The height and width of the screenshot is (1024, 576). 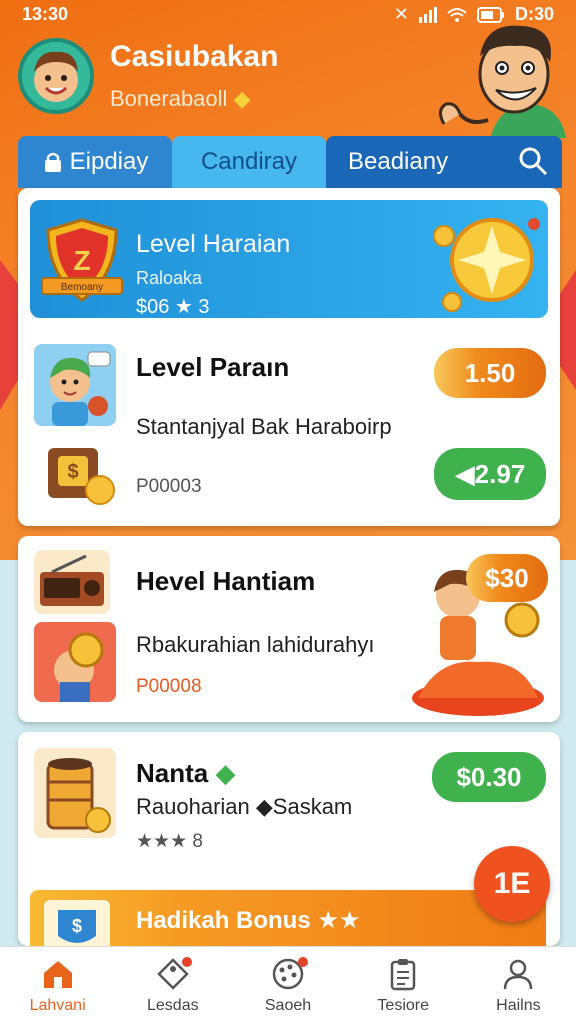 What do you see at coordinates (502, 81) in the screenshot?
I see `mascot-character-icon` at bounding box center [502, 81].